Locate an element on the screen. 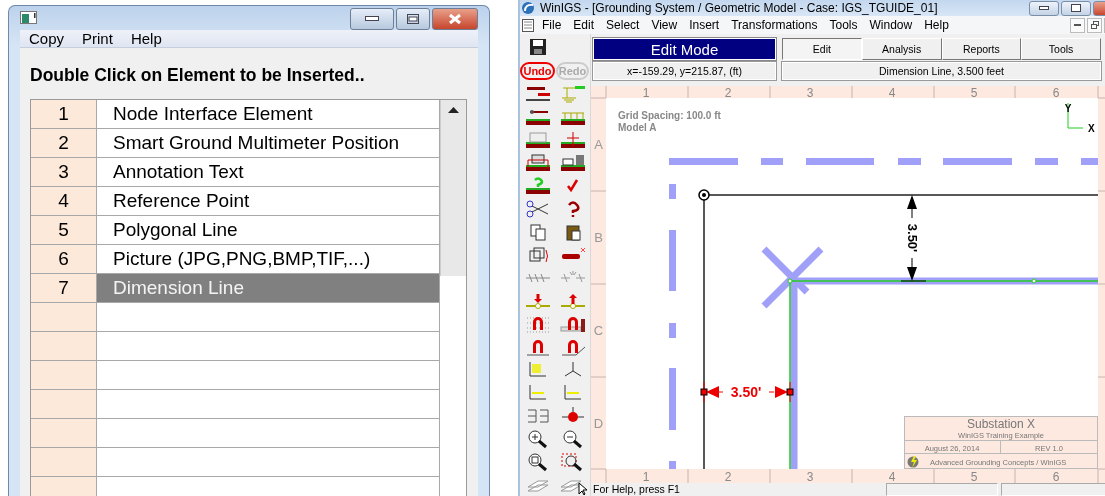 The height and width of the screenshot is (496, 1105). ruler-label: A is located at coordinates (598, 144).